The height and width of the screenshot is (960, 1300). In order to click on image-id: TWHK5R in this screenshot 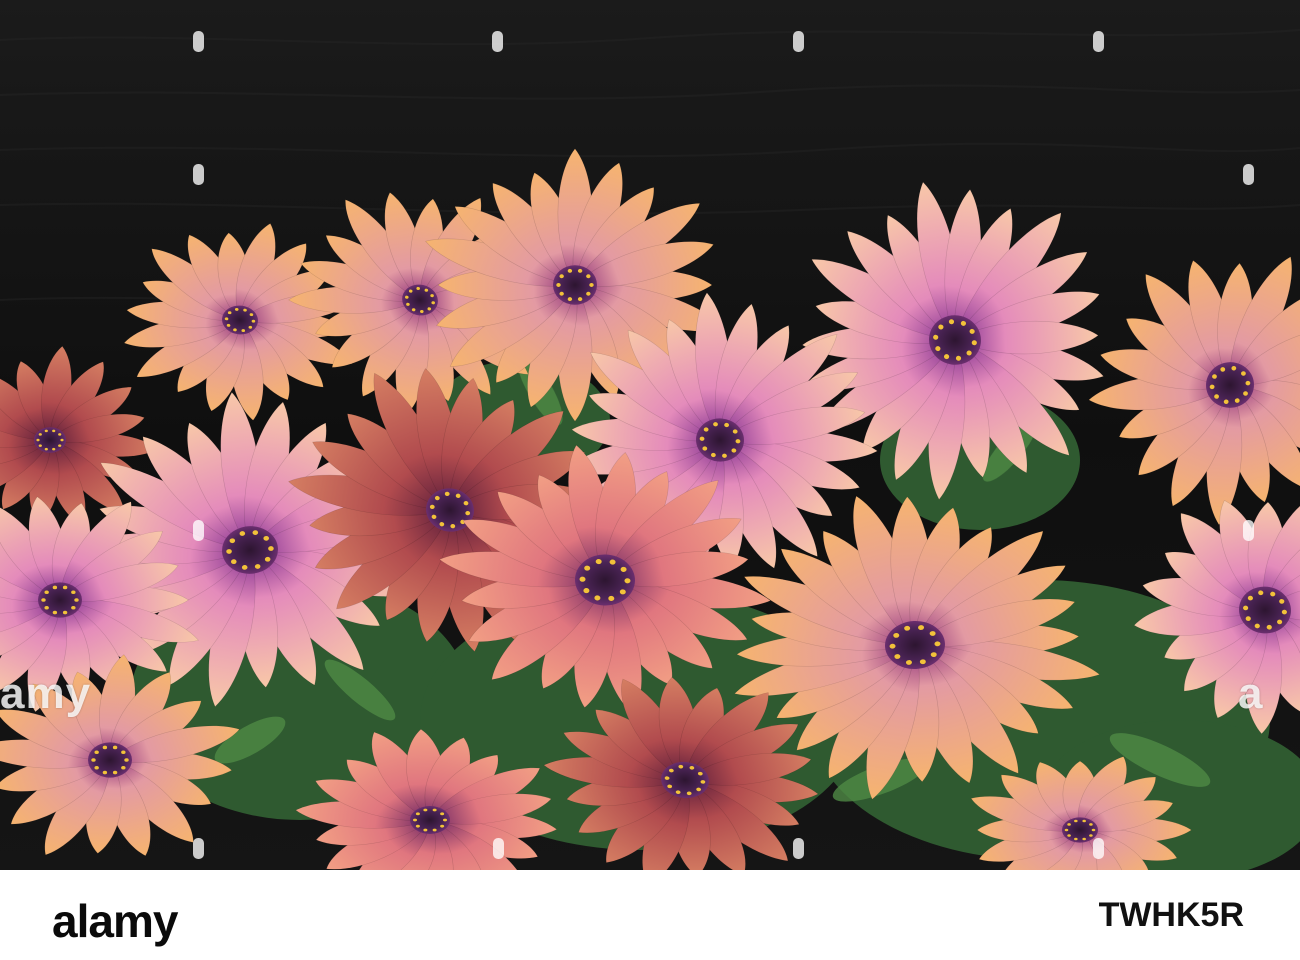, I will do `click(1171, 915)`.